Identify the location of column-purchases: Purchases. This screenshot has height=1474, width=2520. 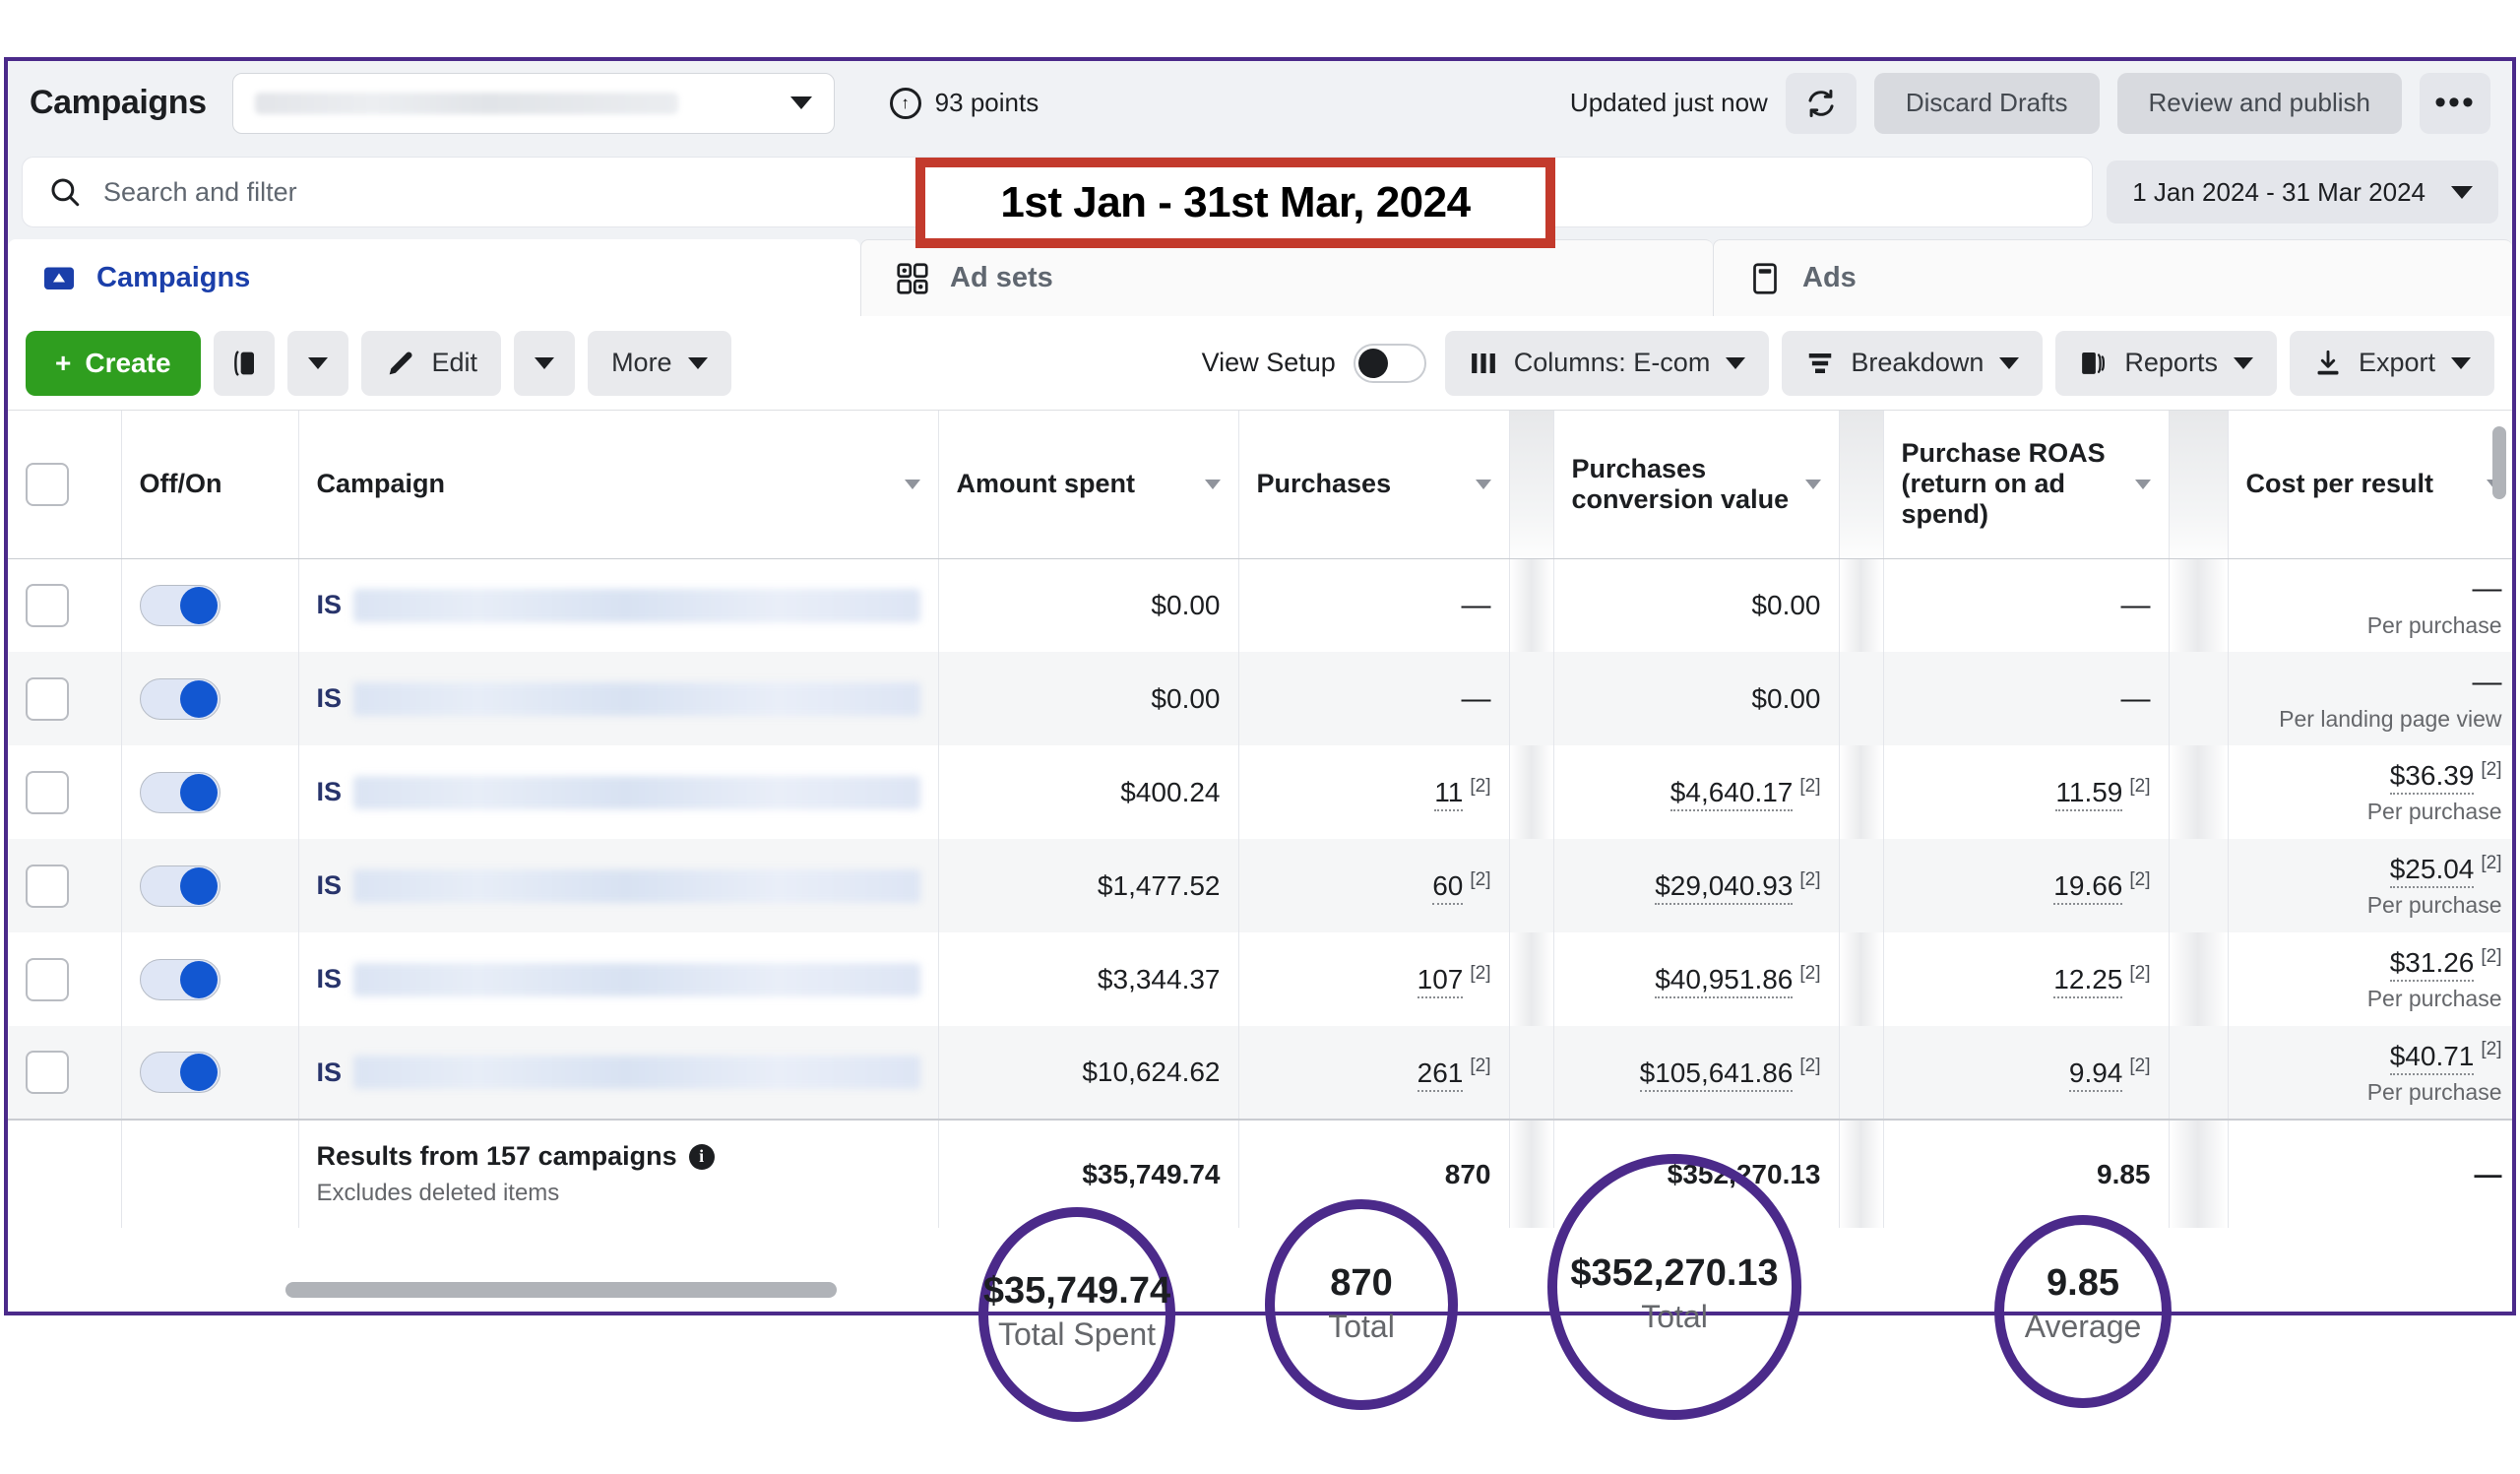
(1374, 485).